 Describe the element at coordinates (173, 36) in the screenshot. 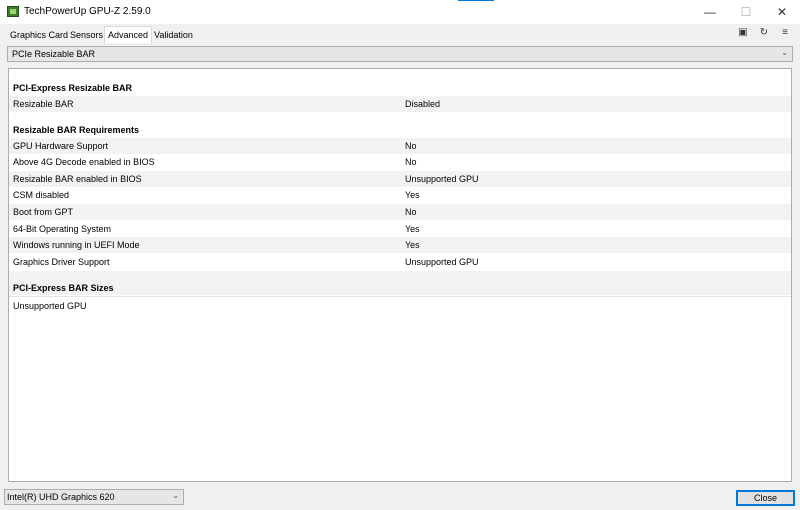

I see `tab-validation: Validation` at that location.